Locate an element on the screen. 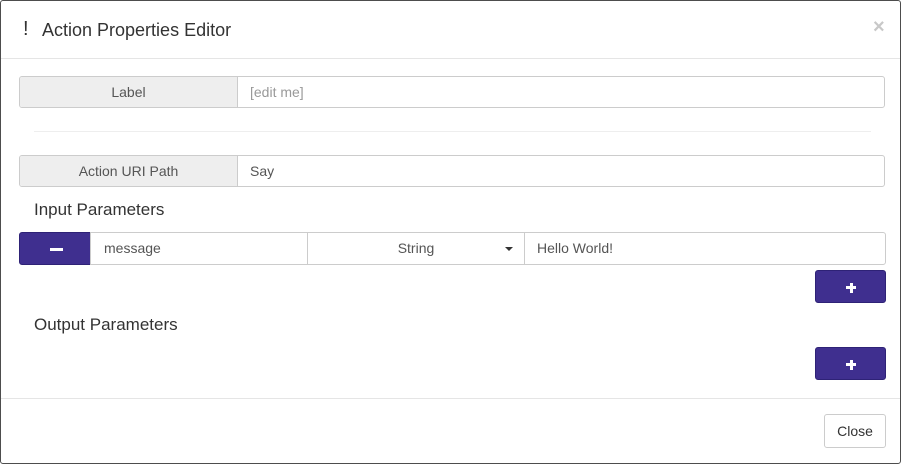 Image resolution: width=901 pixels, height=464 pixels. parameter-name-input: message is located at coordinates (199, 248).